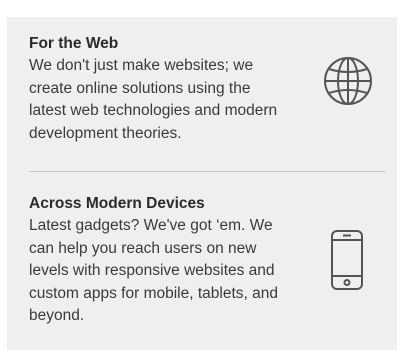 This screenshot has width=401, height=350. I want to click on service-devices-title: Across Modern Devices, so click(117, 203).